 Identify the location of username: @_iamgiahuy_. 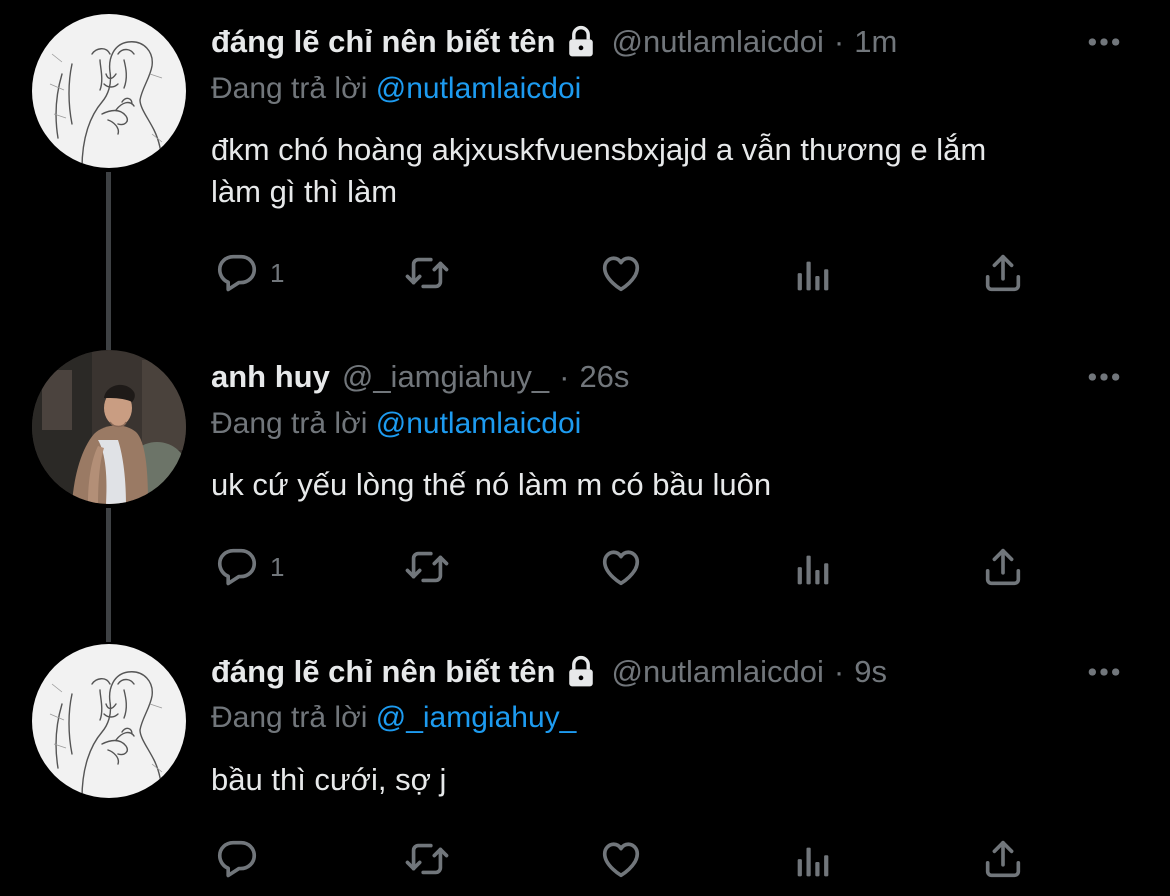
(445, 377).